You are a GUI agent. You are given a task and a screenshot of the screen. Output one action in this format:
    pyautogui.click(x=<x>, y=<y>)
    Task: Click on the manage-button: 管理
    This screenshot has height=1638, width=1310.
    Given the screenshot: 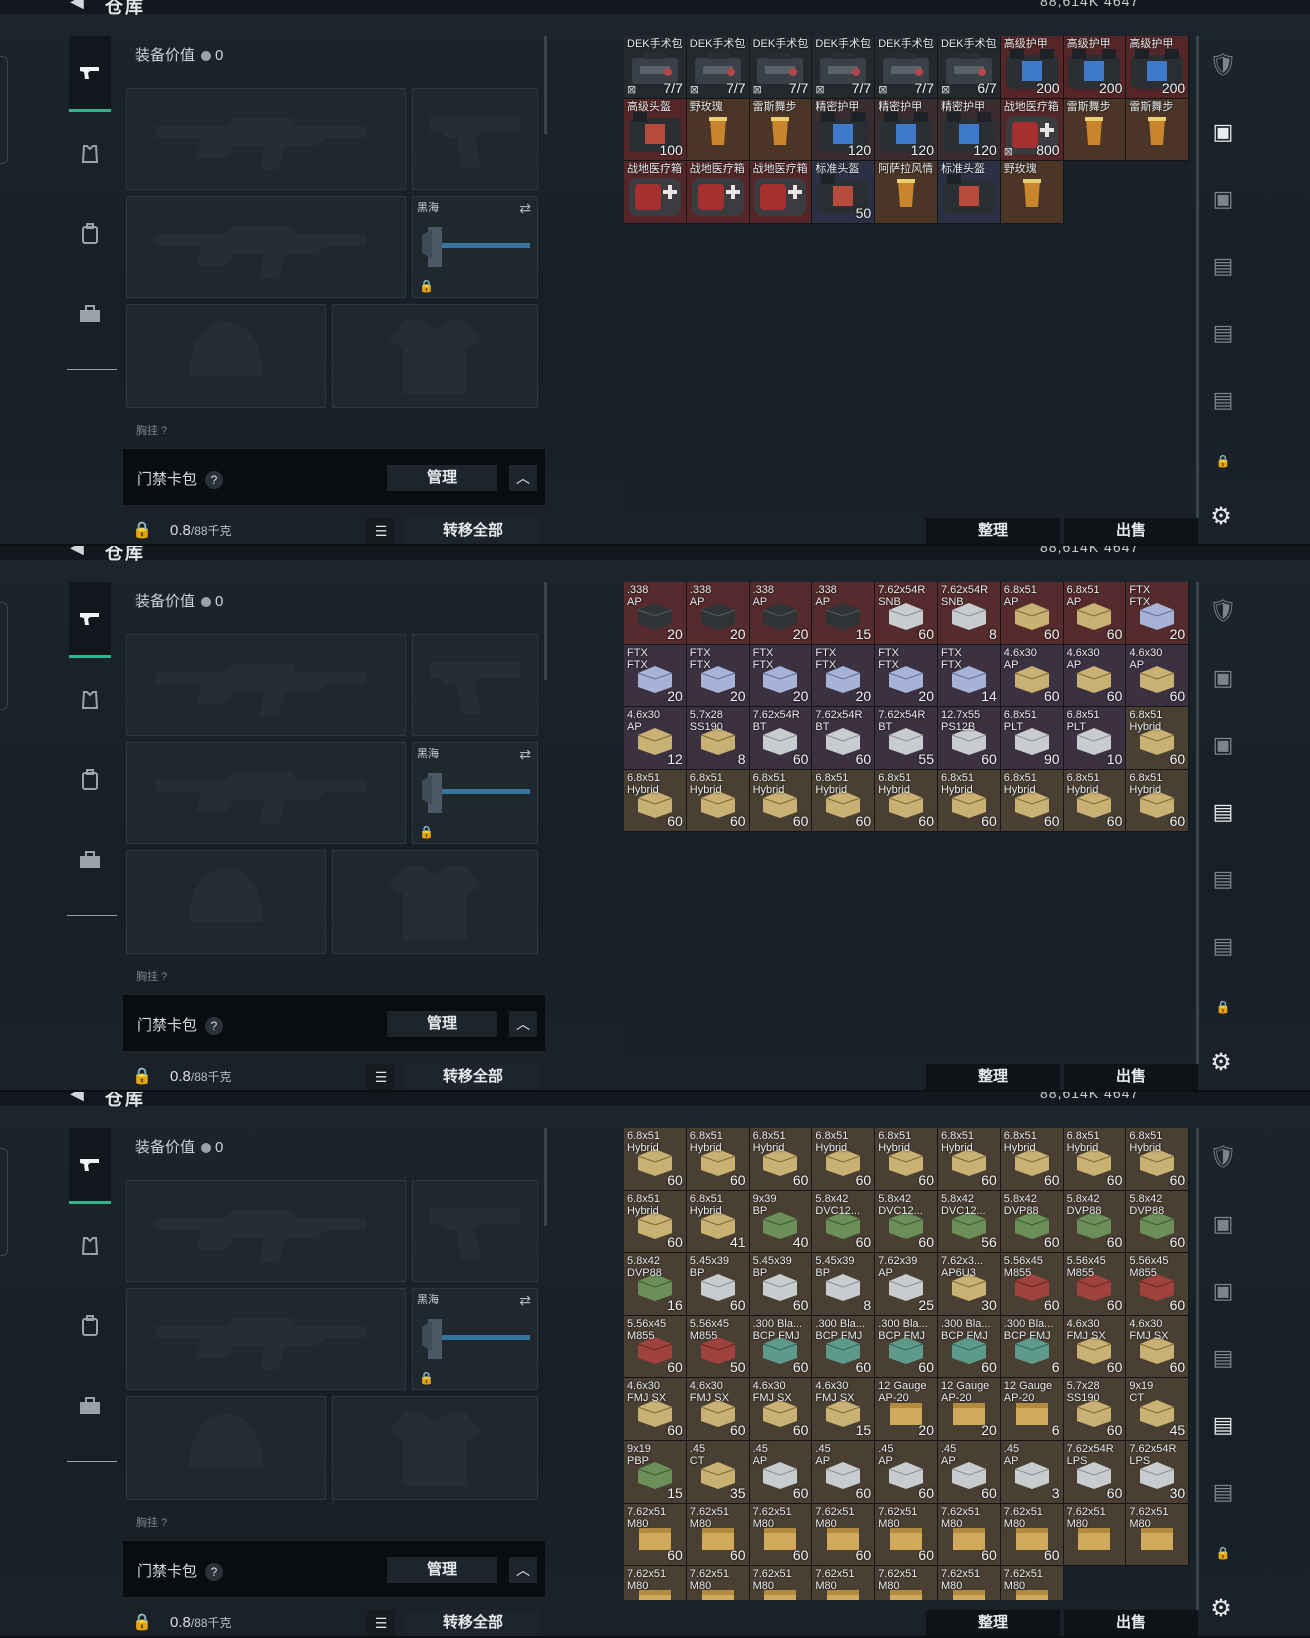 What is the action you would take?
    pyautogui.click(x=442, y=1024)
    